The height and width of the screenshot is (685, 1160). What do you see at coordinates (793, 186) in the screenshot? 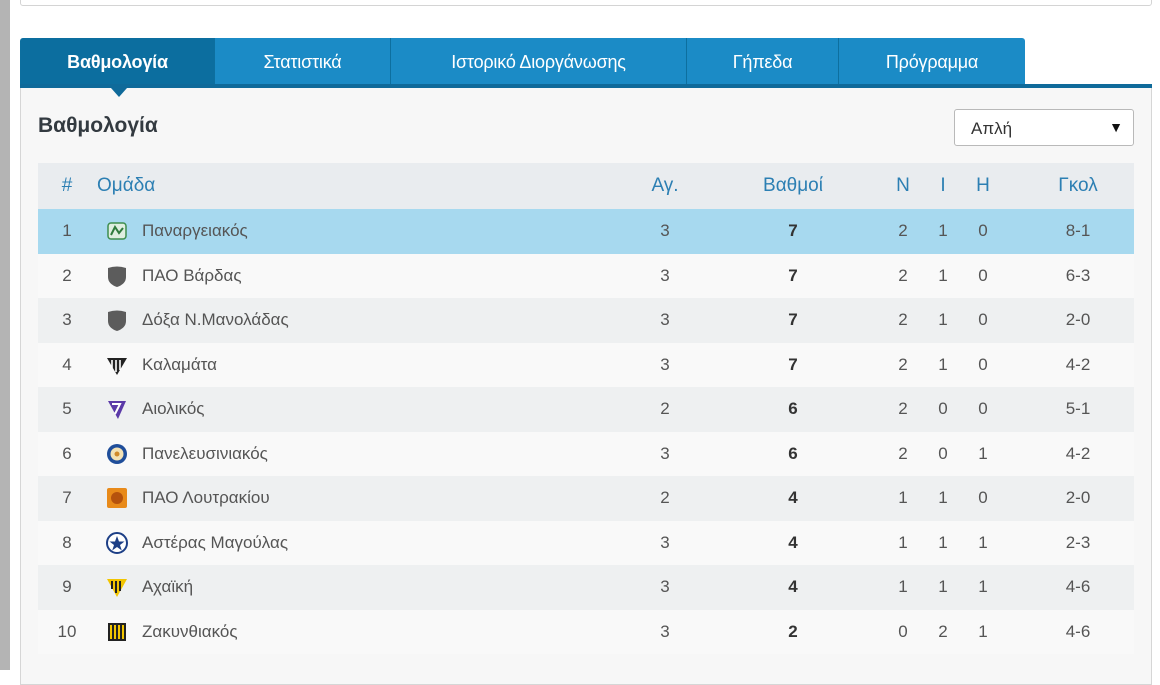
I see `header-points: Βαθμοί` at bounding box center [793, 186].